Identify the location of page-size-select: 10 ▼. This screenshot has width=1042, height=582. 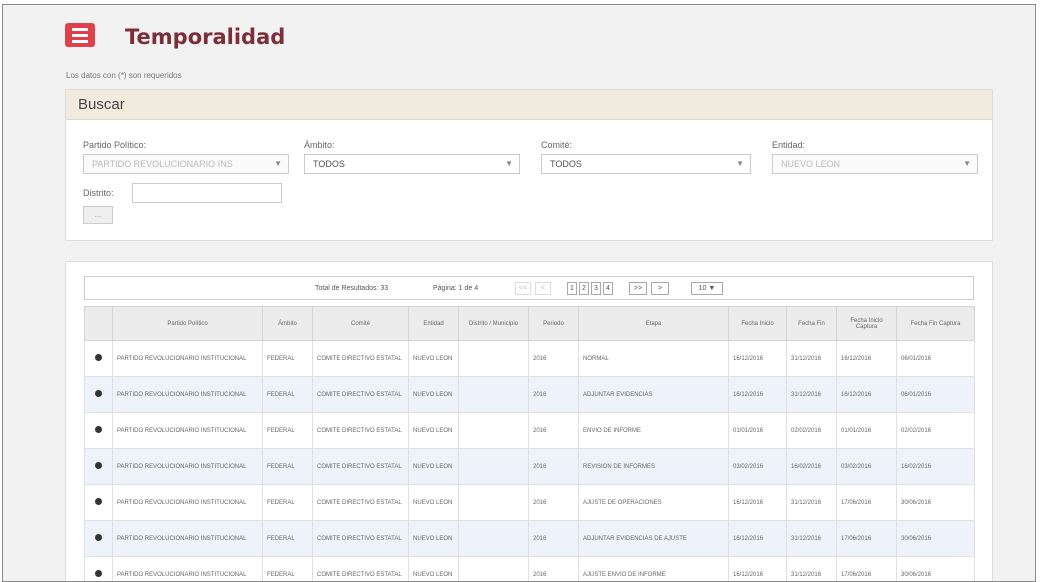
(707, 288).